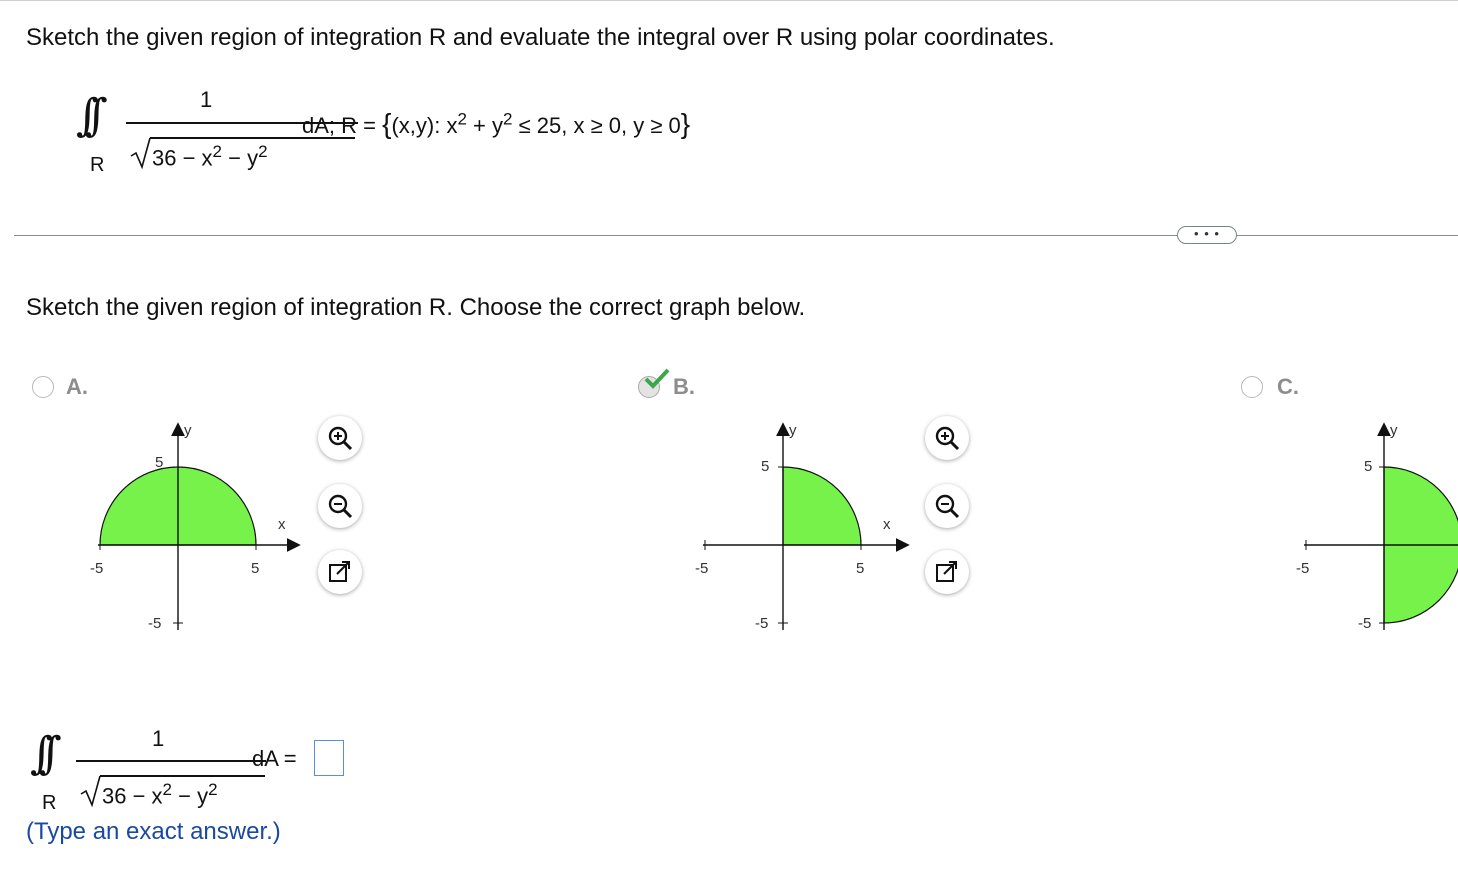 Image resolution: width=1458 pixels, height=884 pixels. I want to click on fraction-numerator: 1, so click(206, 99).